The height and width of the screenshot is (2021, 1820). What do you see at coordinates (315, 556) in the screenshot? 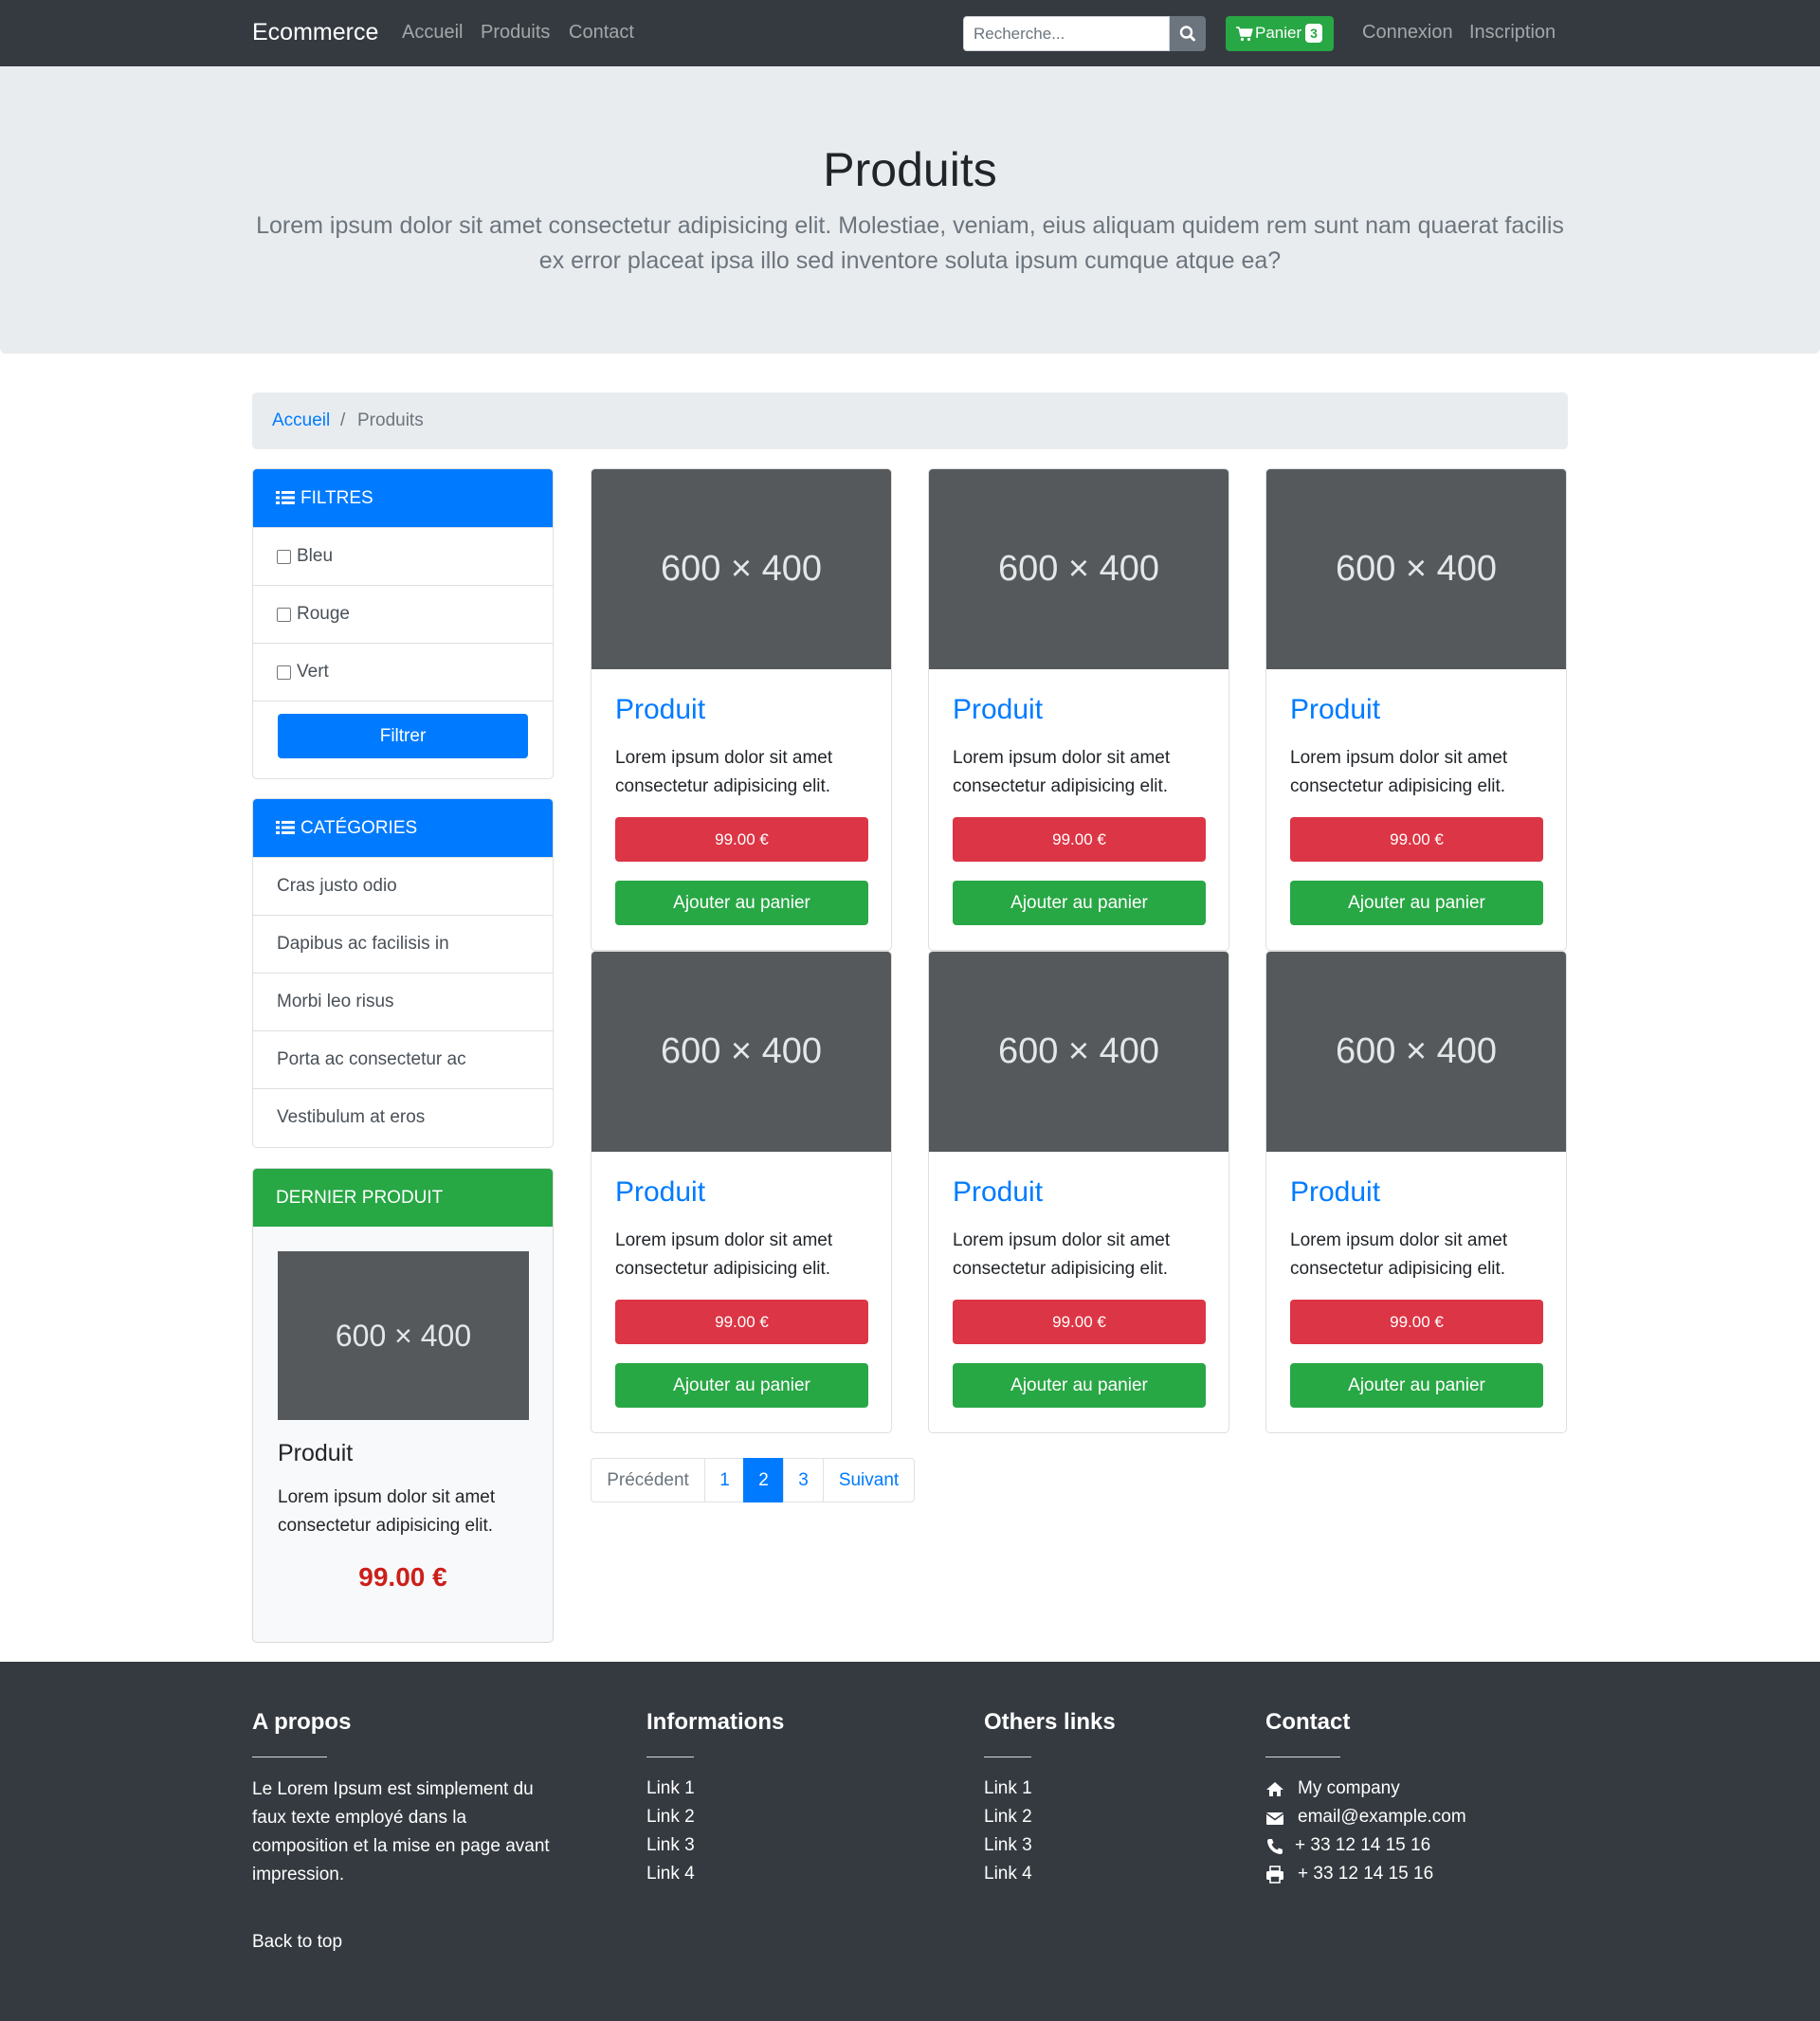
I see `filter-label: Bleu` at bounding box center [315, 556].